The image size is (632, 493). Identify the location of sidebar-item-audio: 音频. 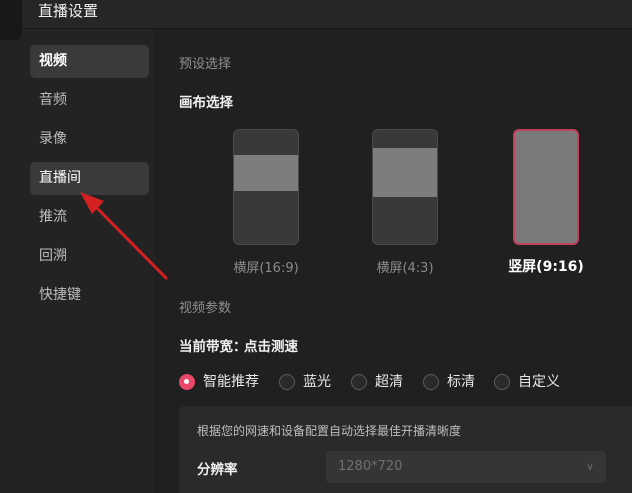
(89, 100).